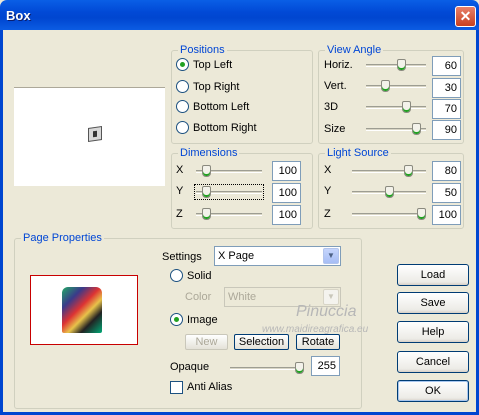 This screenshot has width=479, height=415. I want to click on dimensions-group-label: Dimensions, so click(209, 153).